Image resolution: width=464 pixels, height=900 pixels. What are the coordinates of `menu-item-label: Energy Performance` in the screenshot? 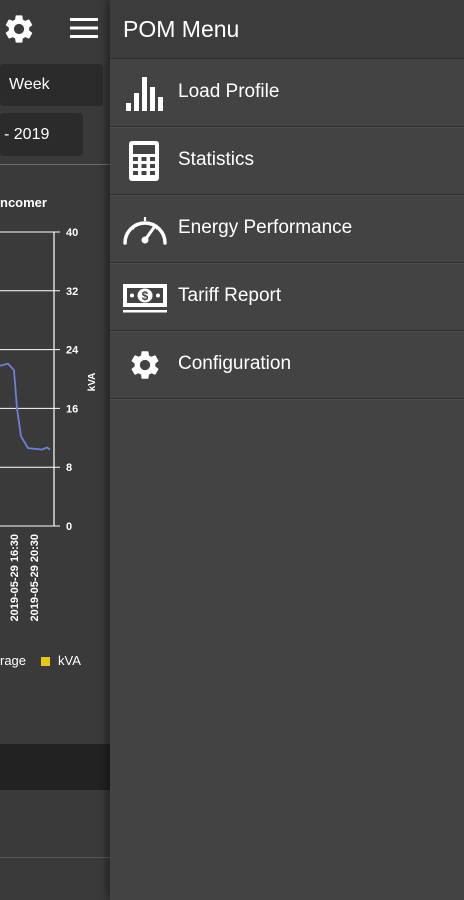 It's located at (265, 227).